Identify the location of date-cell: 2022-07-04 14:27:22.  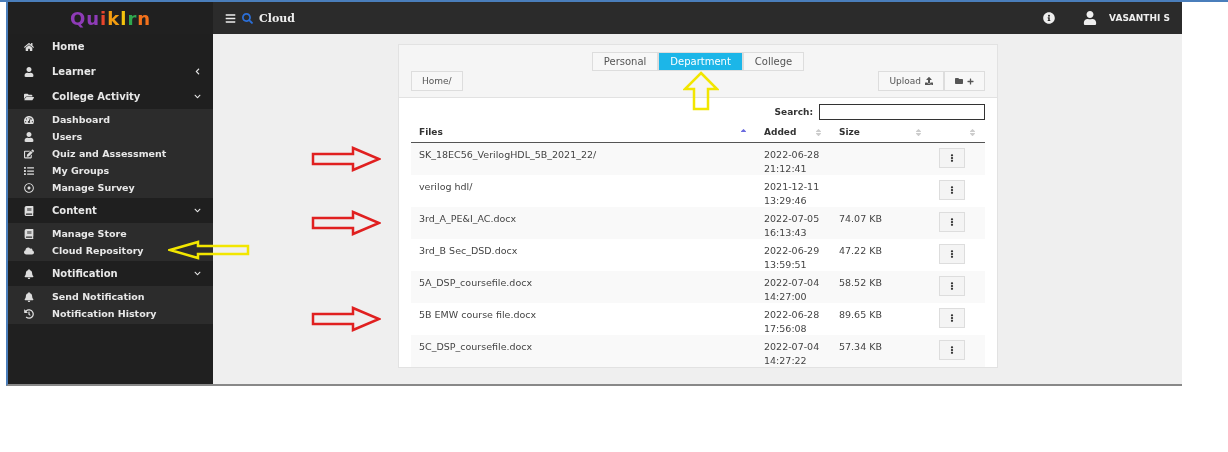
(793, 351).